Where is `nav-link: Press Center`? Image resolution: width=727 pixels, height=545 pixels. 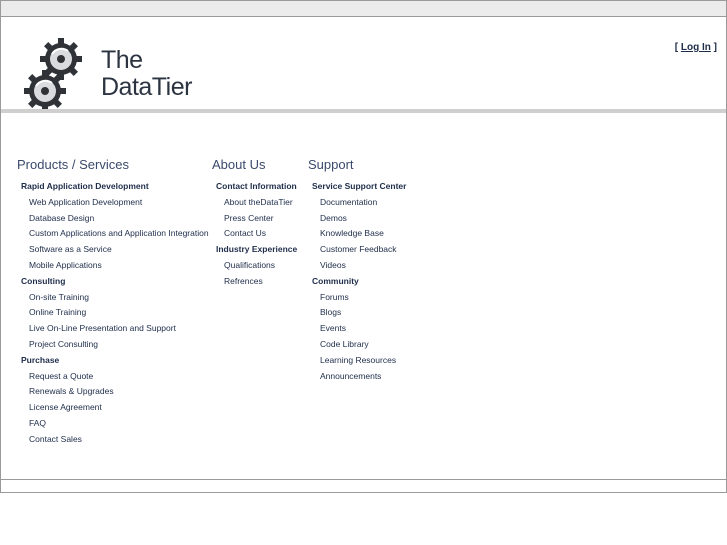 nav-link: Press Center is located at coordinates (254, 219).